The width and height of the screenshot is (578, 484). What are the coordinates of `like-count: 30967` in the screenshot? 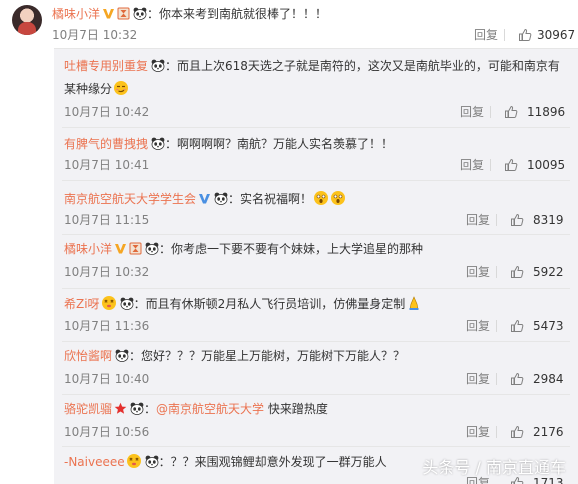 It's located at (556, 35).